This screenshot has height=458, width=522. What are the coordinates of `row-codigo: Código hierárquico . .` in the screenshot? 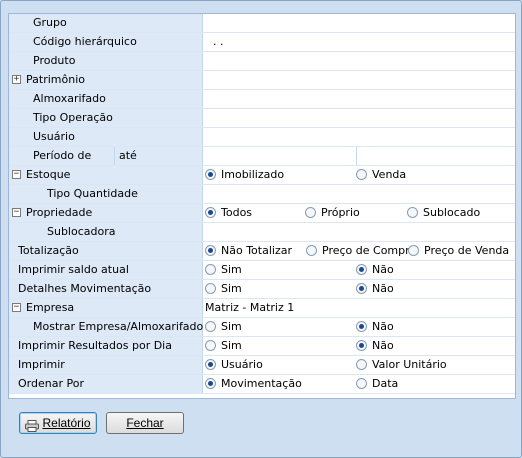 It's located at (262, 42).